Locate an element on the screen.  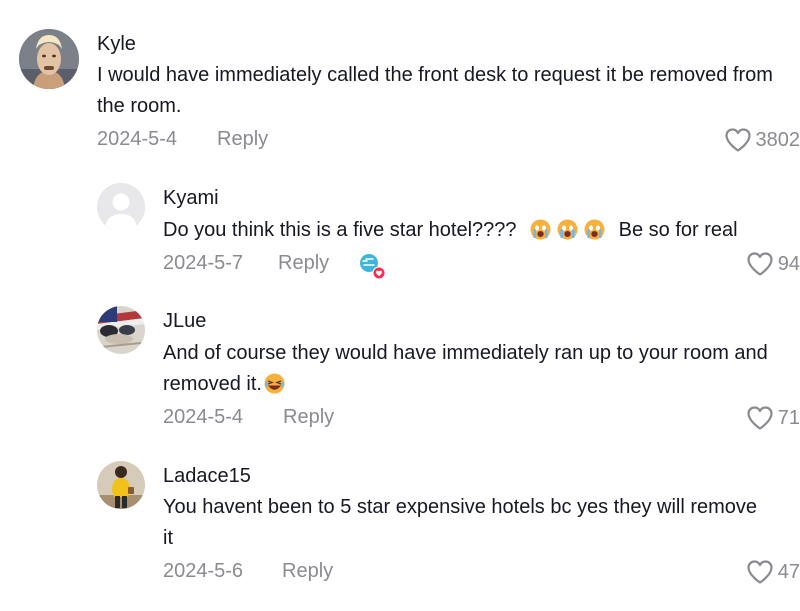
avatar is located at coordinates (121, 485).